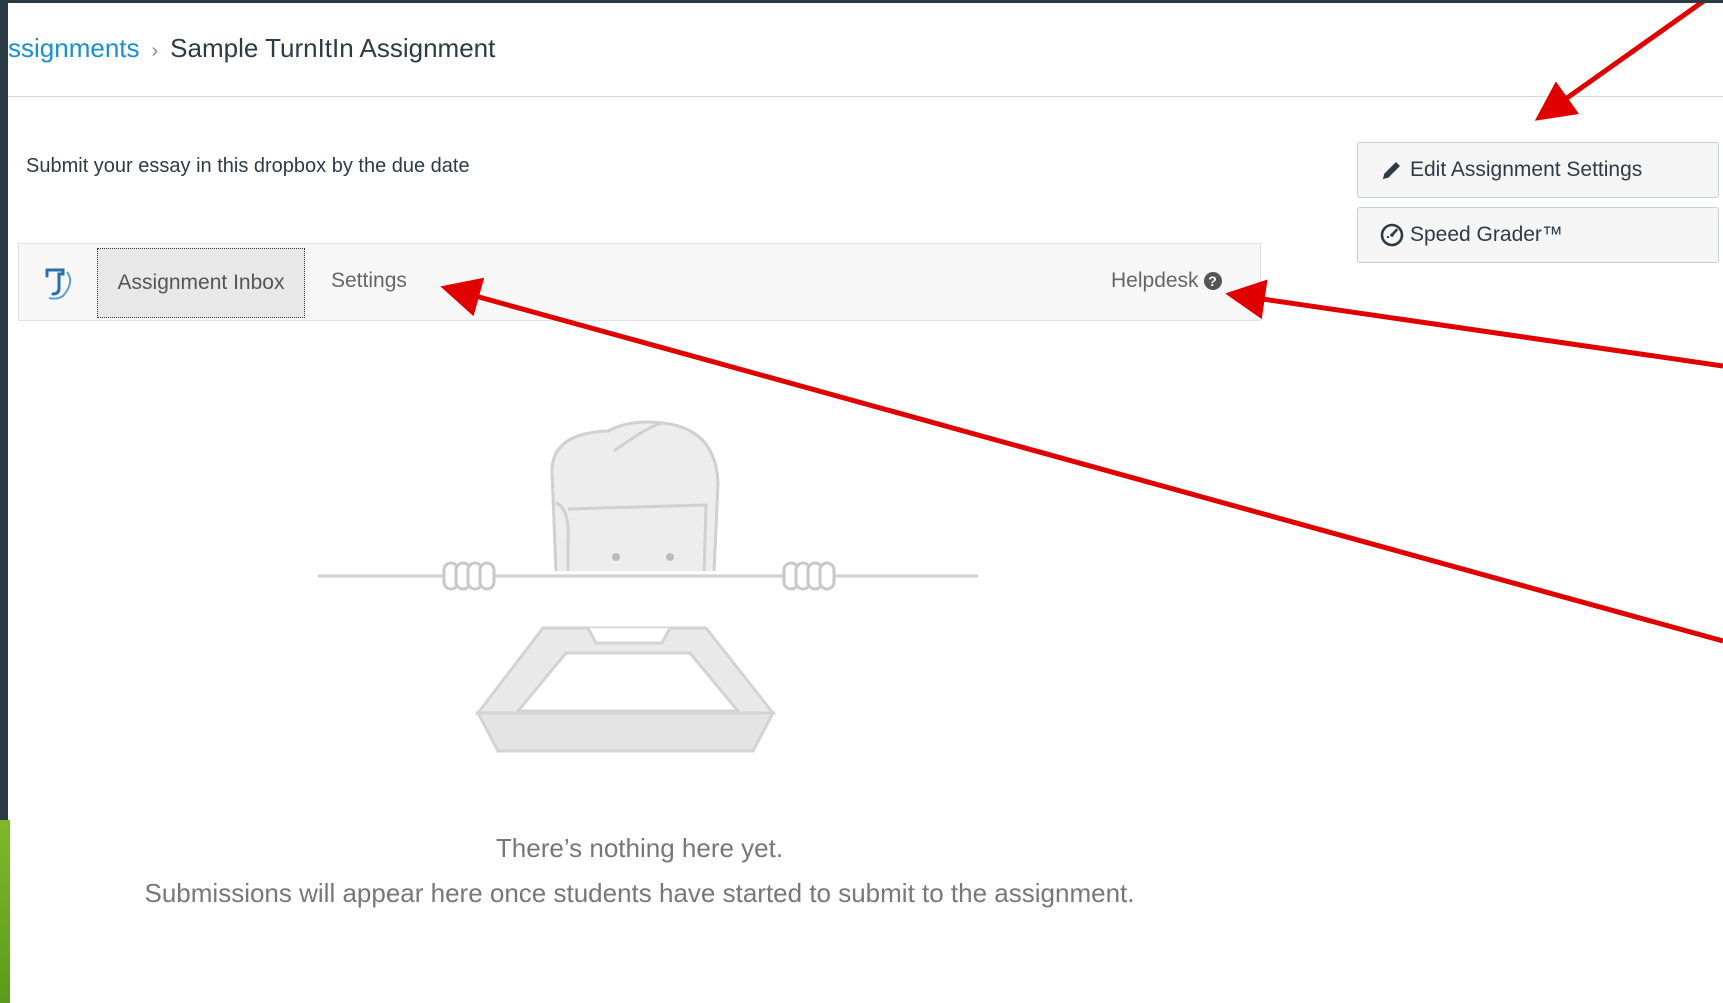 The image size is (1723, 1003). I want to click on edit-assignment-settings-button: Edit Assignment Settings, so click(1538, 170).